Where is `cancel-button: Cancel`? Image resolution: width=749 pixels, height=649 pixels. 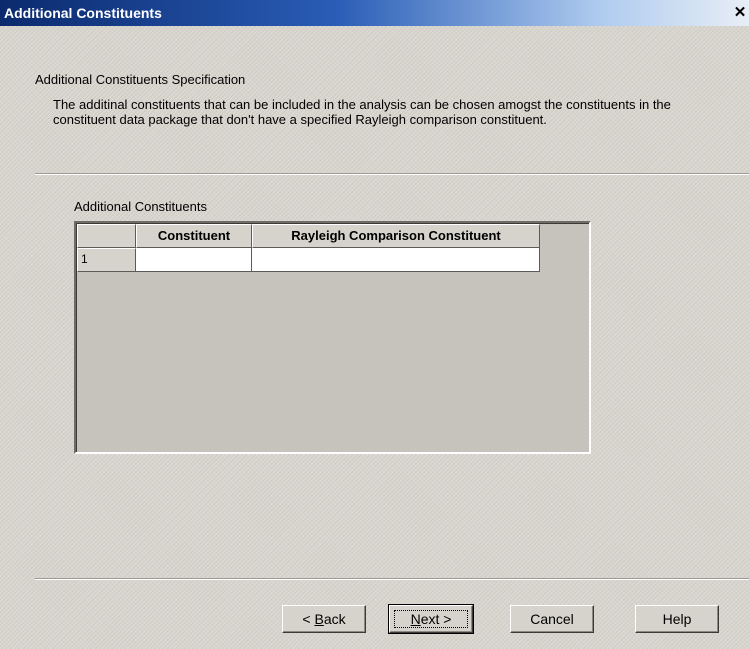 cancel-button: Cancel is located at coordinates (552, 619).